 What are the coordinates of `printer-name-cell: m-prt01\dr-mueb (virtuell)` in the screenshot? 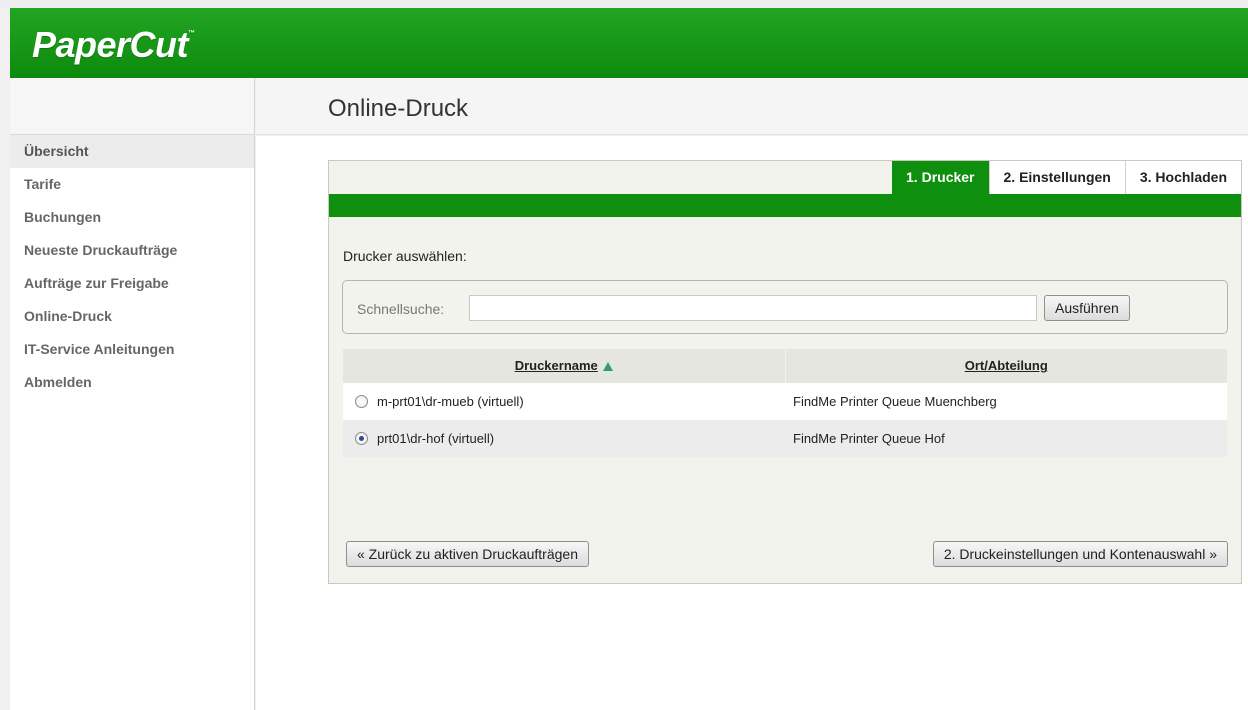 It's located at (566, 401).